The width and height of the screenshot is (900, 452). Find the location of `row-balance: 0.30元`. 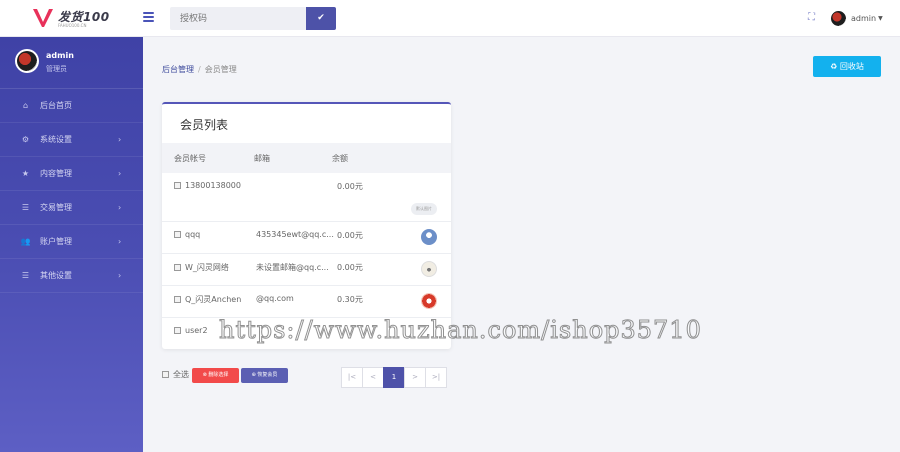

row-balance: 0.30元 is located at coordinates (350, 299).